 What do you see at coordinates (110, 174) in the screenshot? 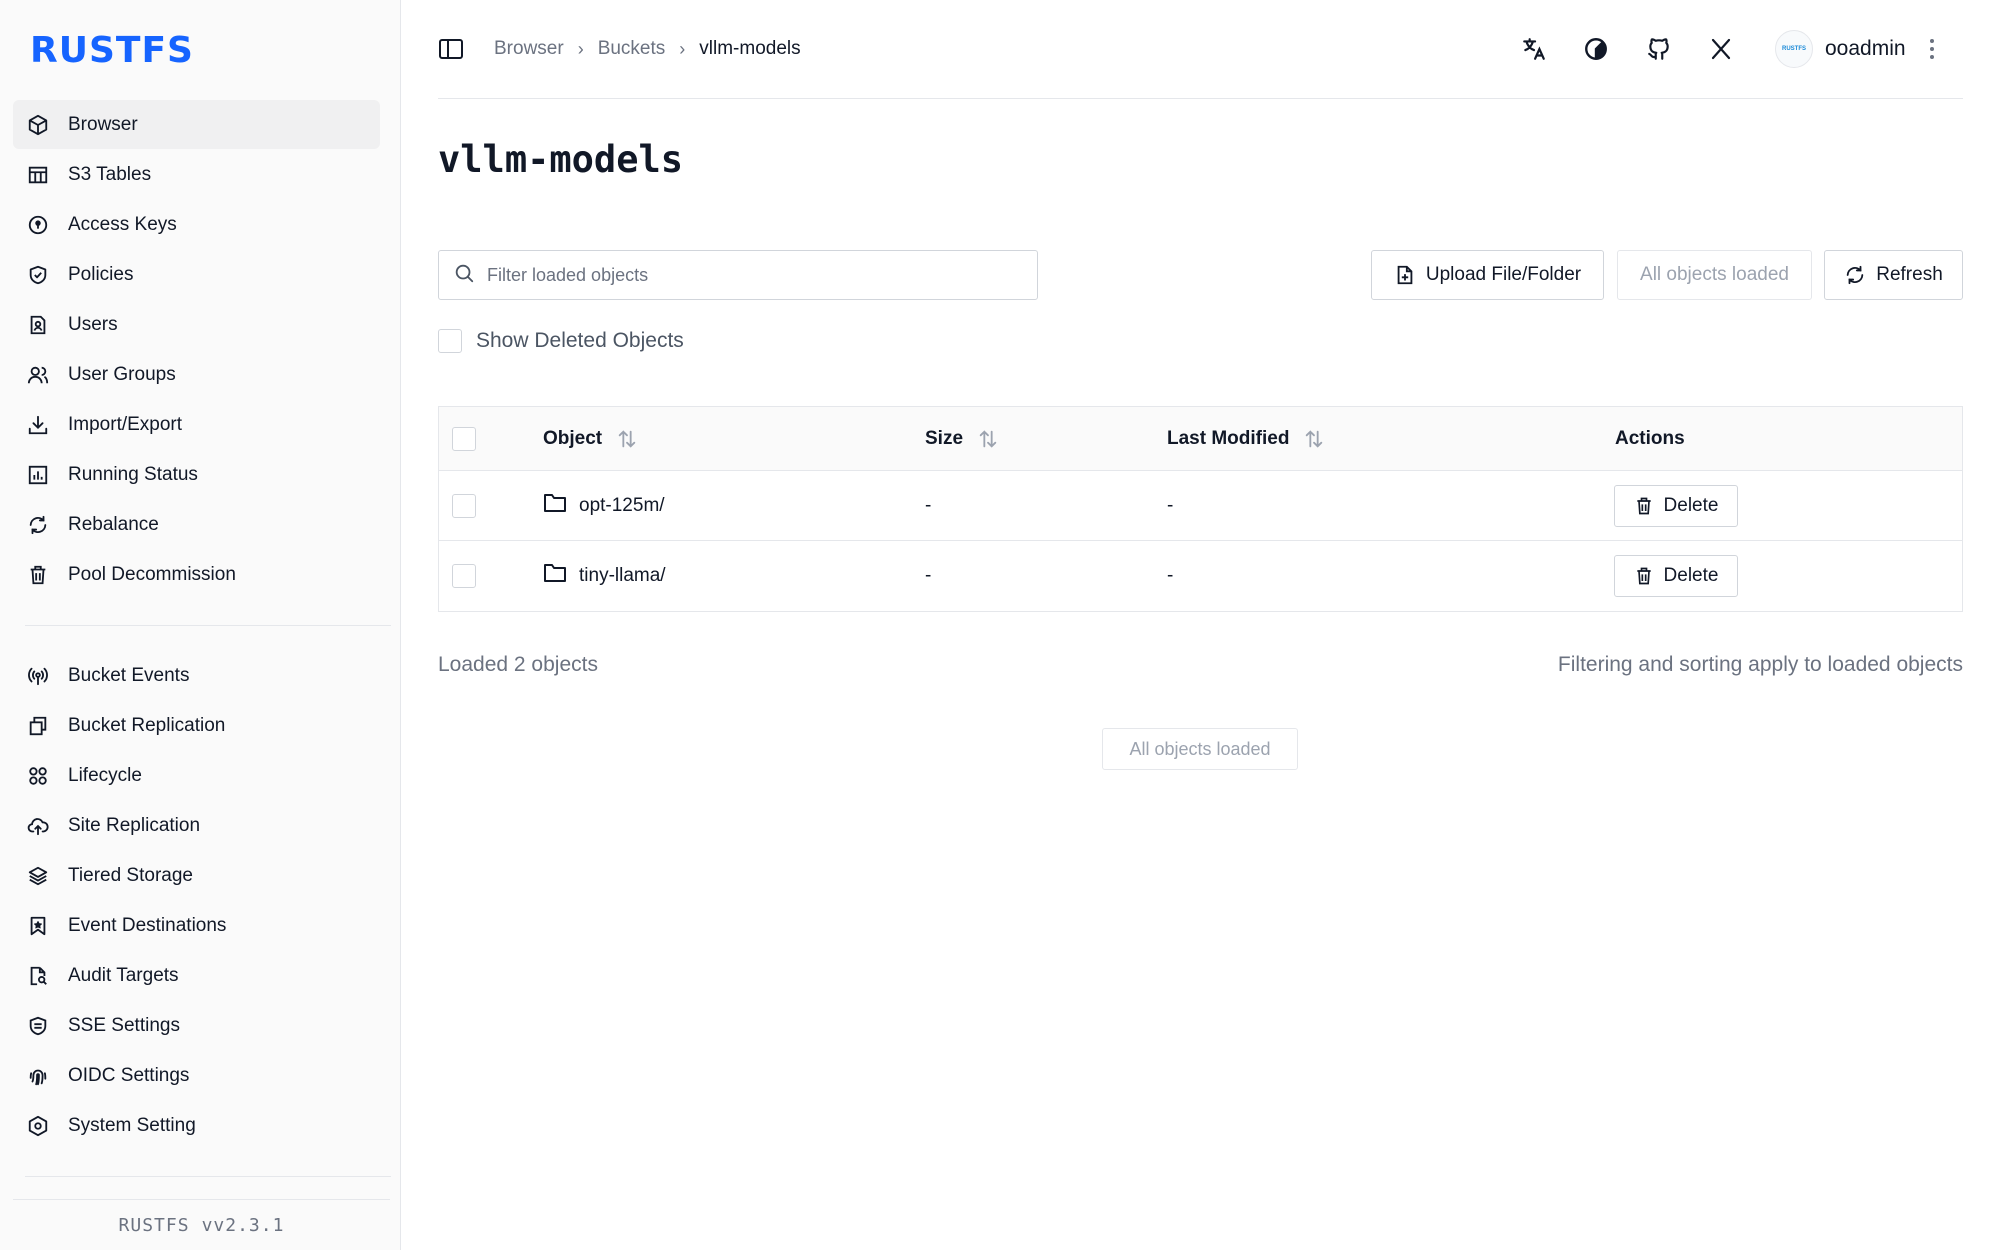
I see `sidebar-item-label: S3 Tables` at bounding box center [110, 174].